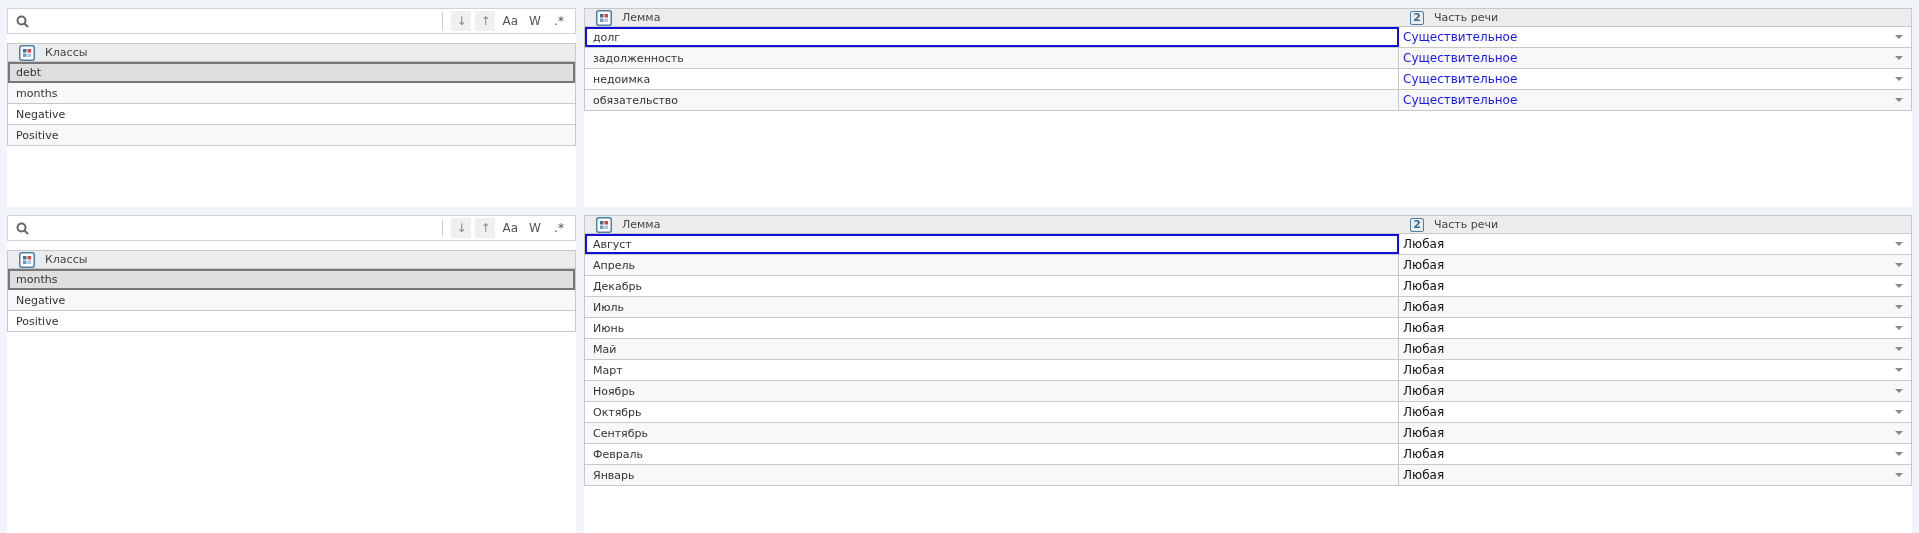 The height and width of the screenshot is (533, 1919). What do you see at coordinates (992, 475) in the screenshot?
I see `lemma-cell: Январь` at bounding box center [992, 475].